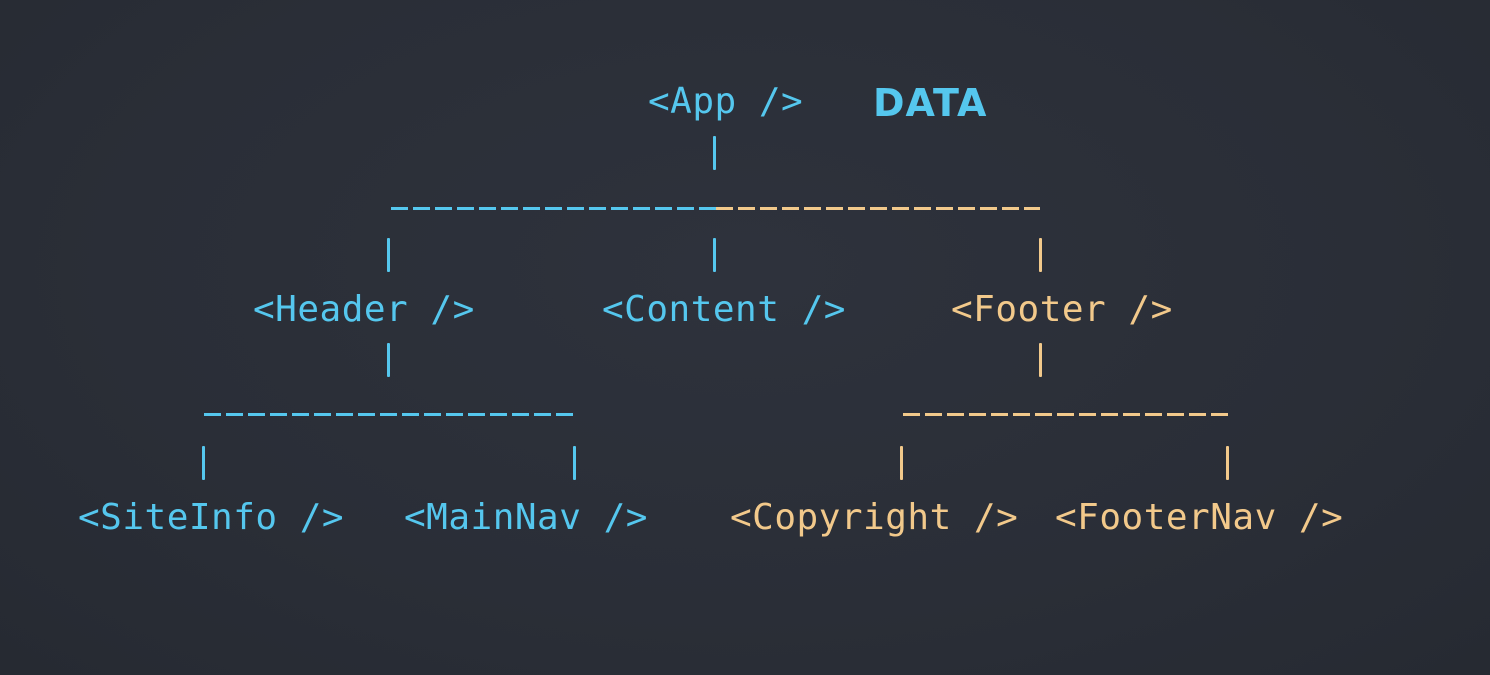 This screenshot has width=1490, height=675. Describe the element at coordinates (390, 414) in the screenshot. I see `connector-header-children` at that location.